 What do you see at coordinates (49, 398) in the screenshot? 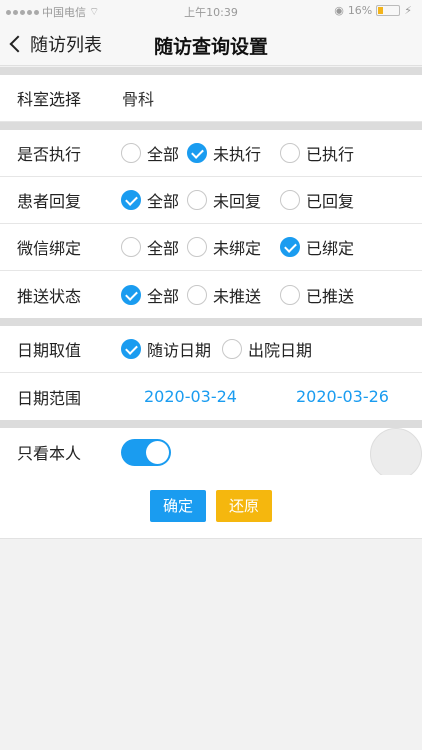
I see `date-range-label: 日期范围` at bounding box center [49, 398].